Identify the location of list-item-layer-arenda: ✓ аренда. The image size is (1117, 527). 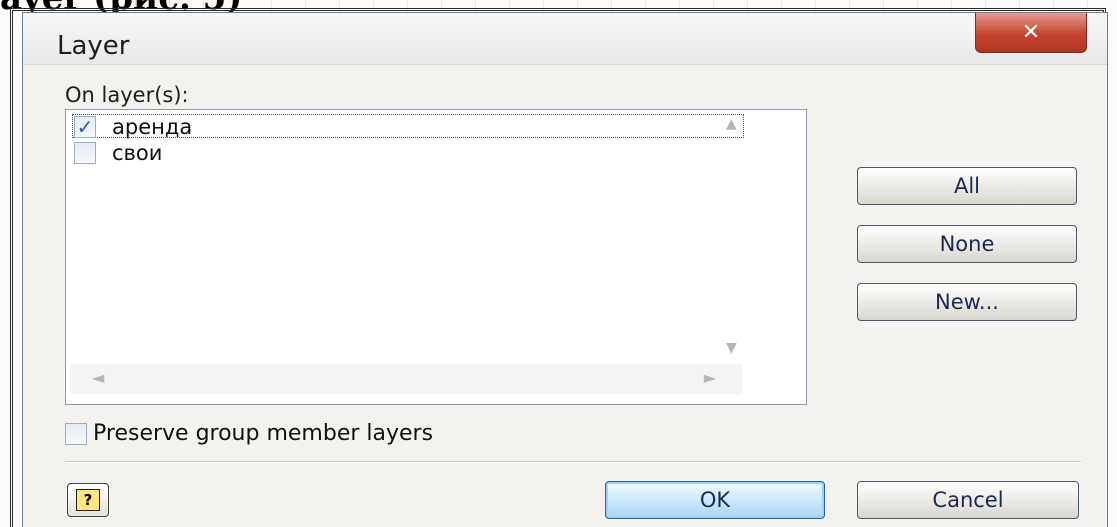
(133, 127).